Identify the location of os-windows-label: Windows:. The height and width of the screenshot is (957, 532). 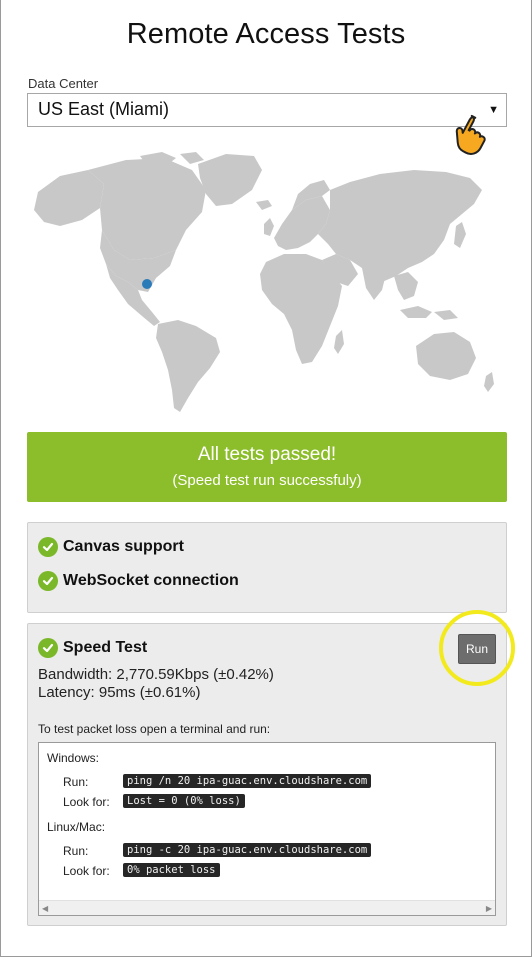
(73, 758).